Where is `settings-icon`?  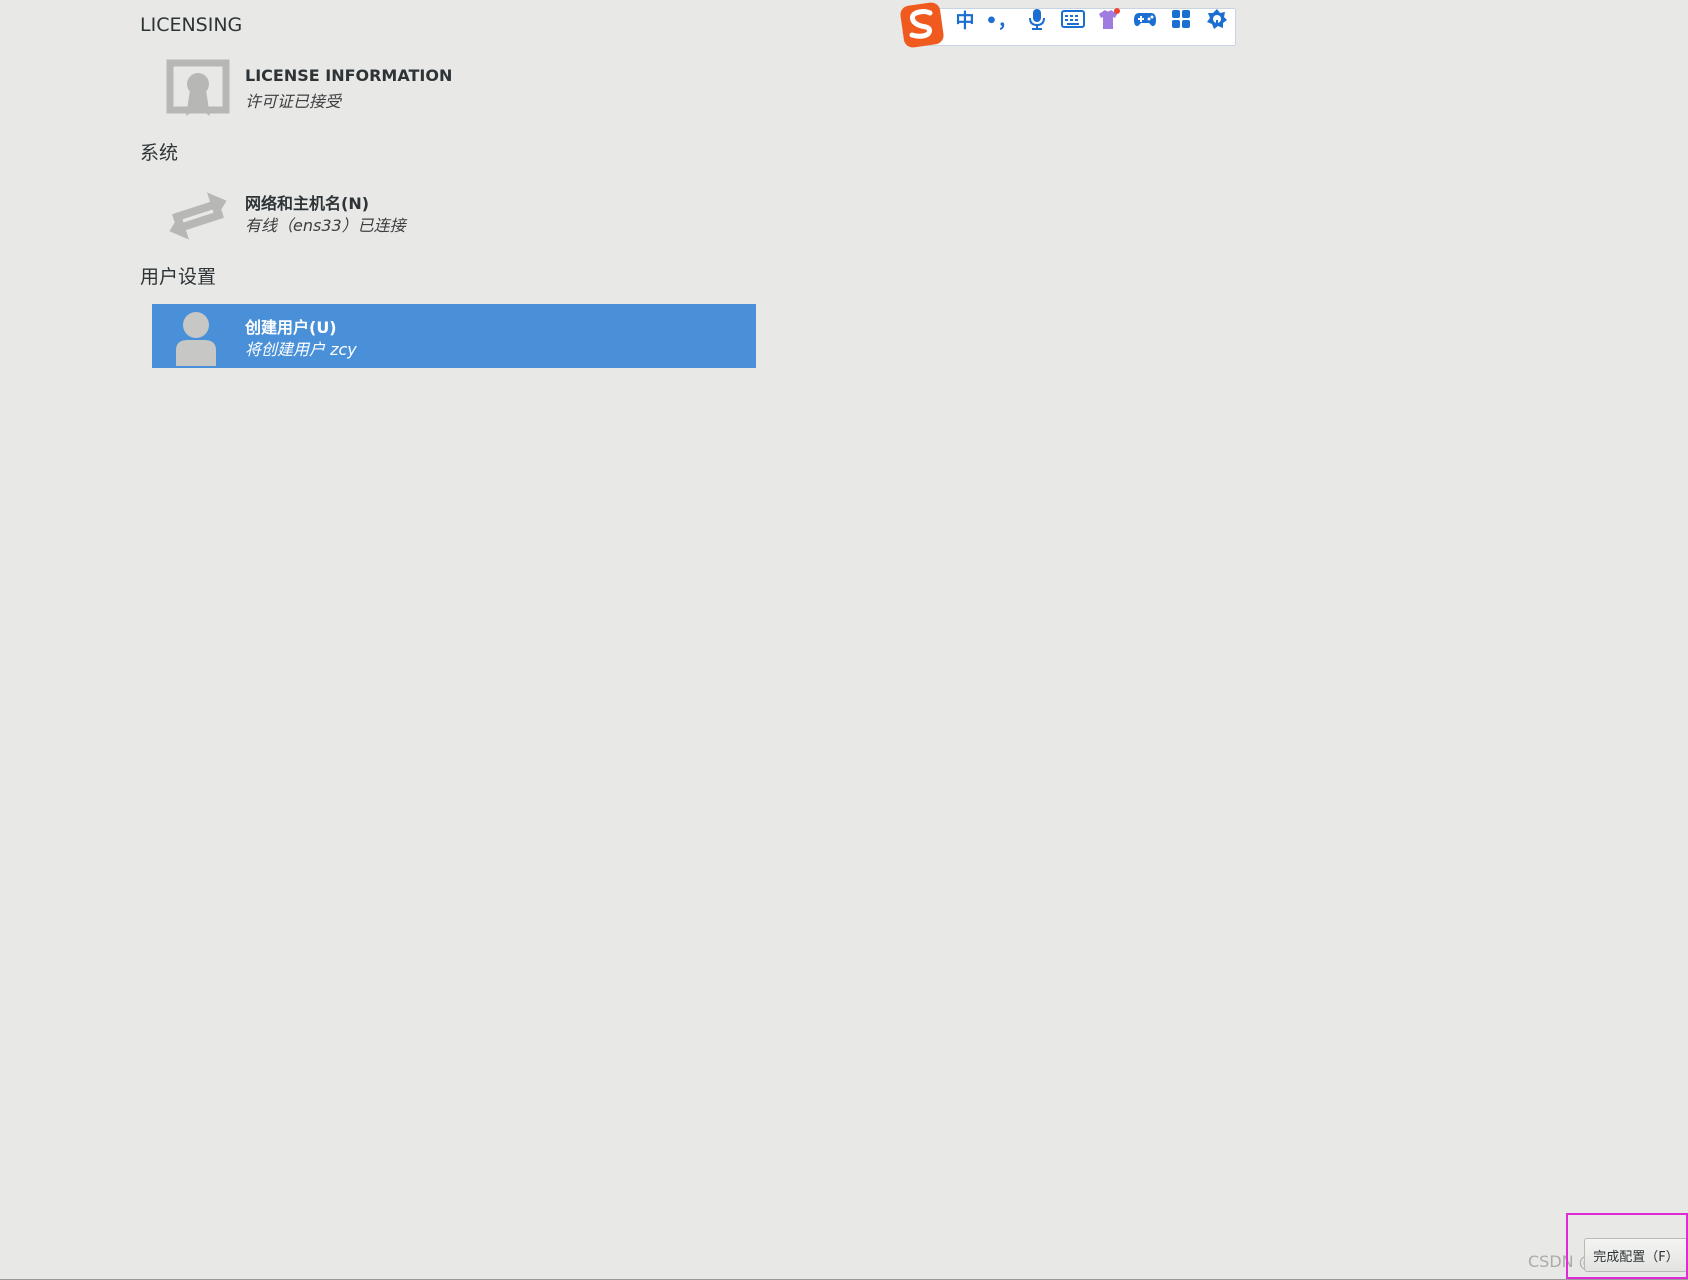 settings-icon is located at coordinates (1217, 19).